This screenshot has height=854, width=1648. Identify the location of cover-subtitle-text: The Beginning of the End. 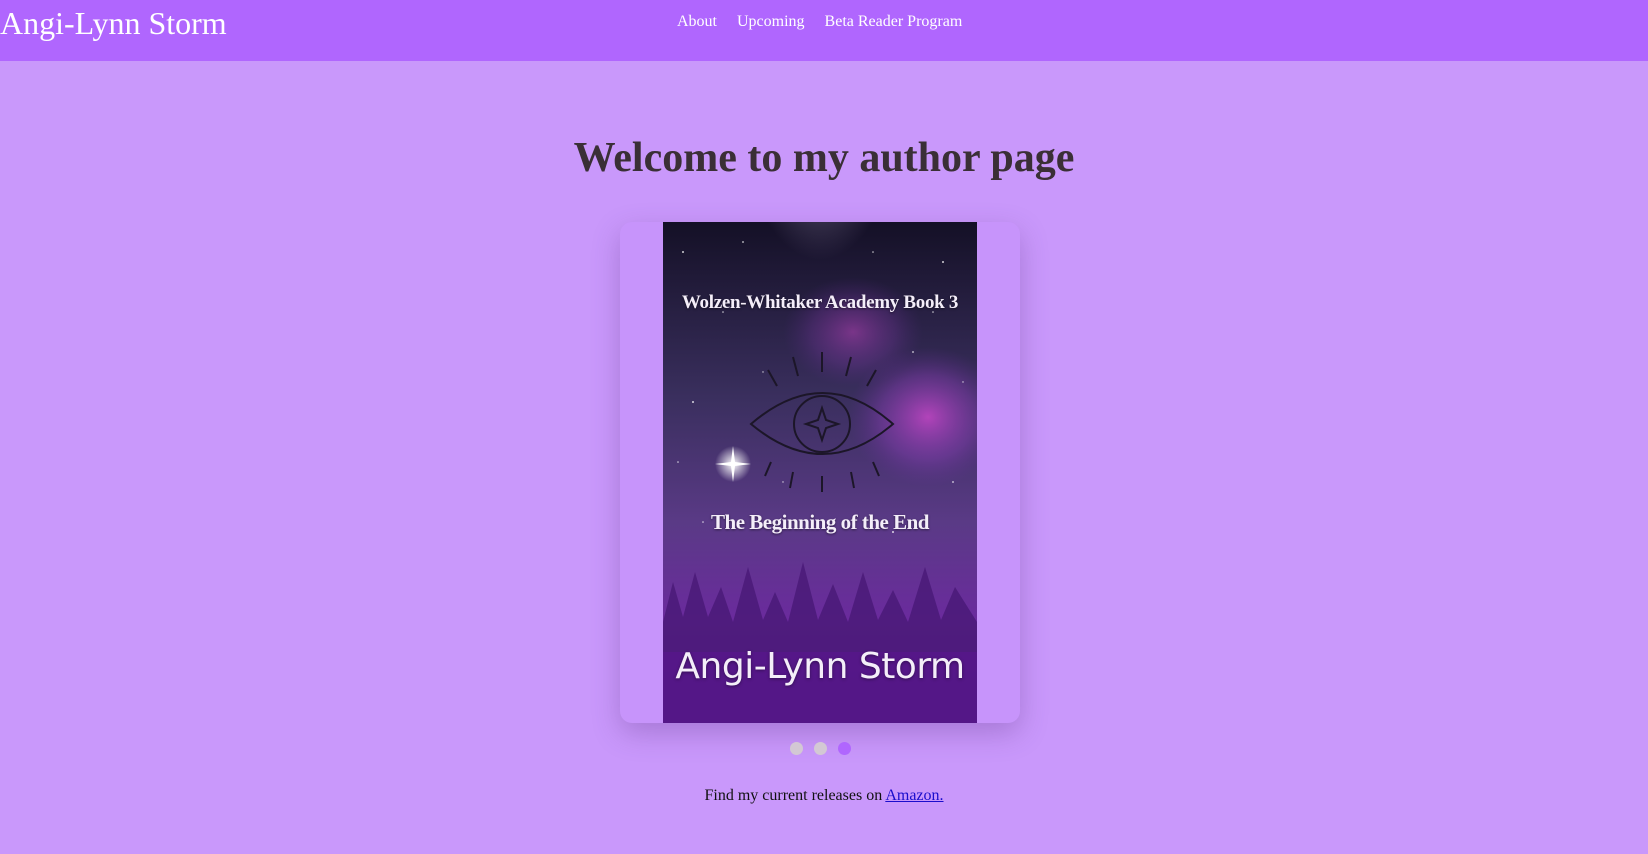
(820, 522).